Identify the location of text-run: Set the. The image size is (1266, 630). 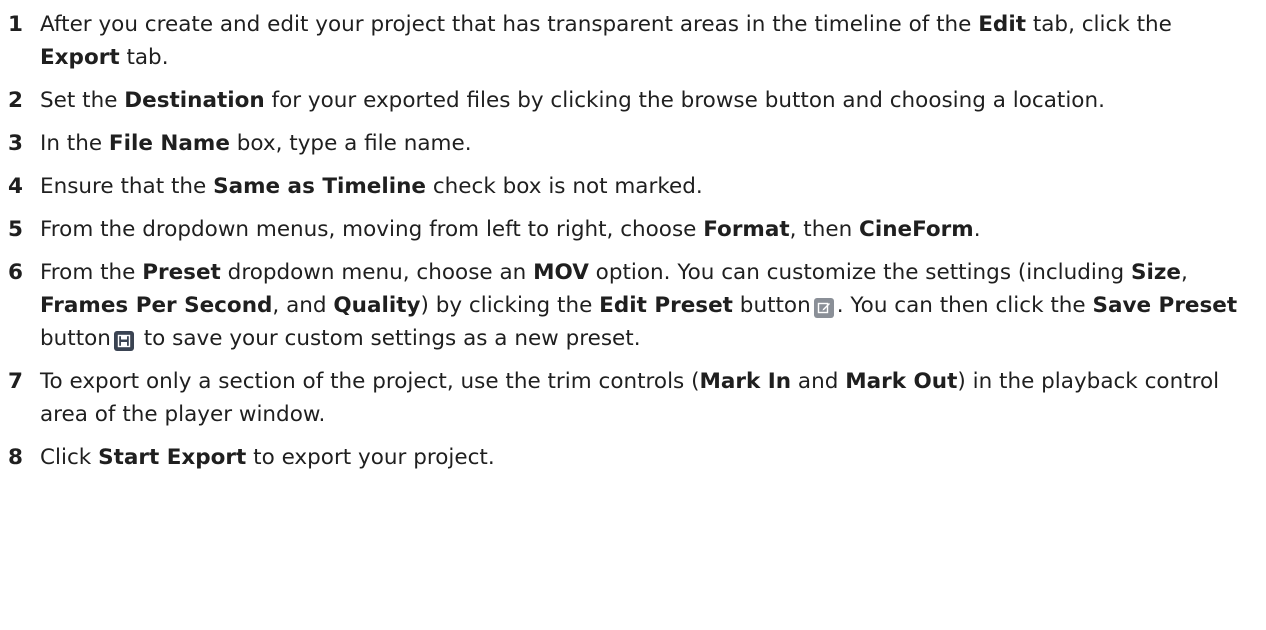
(82, 100).